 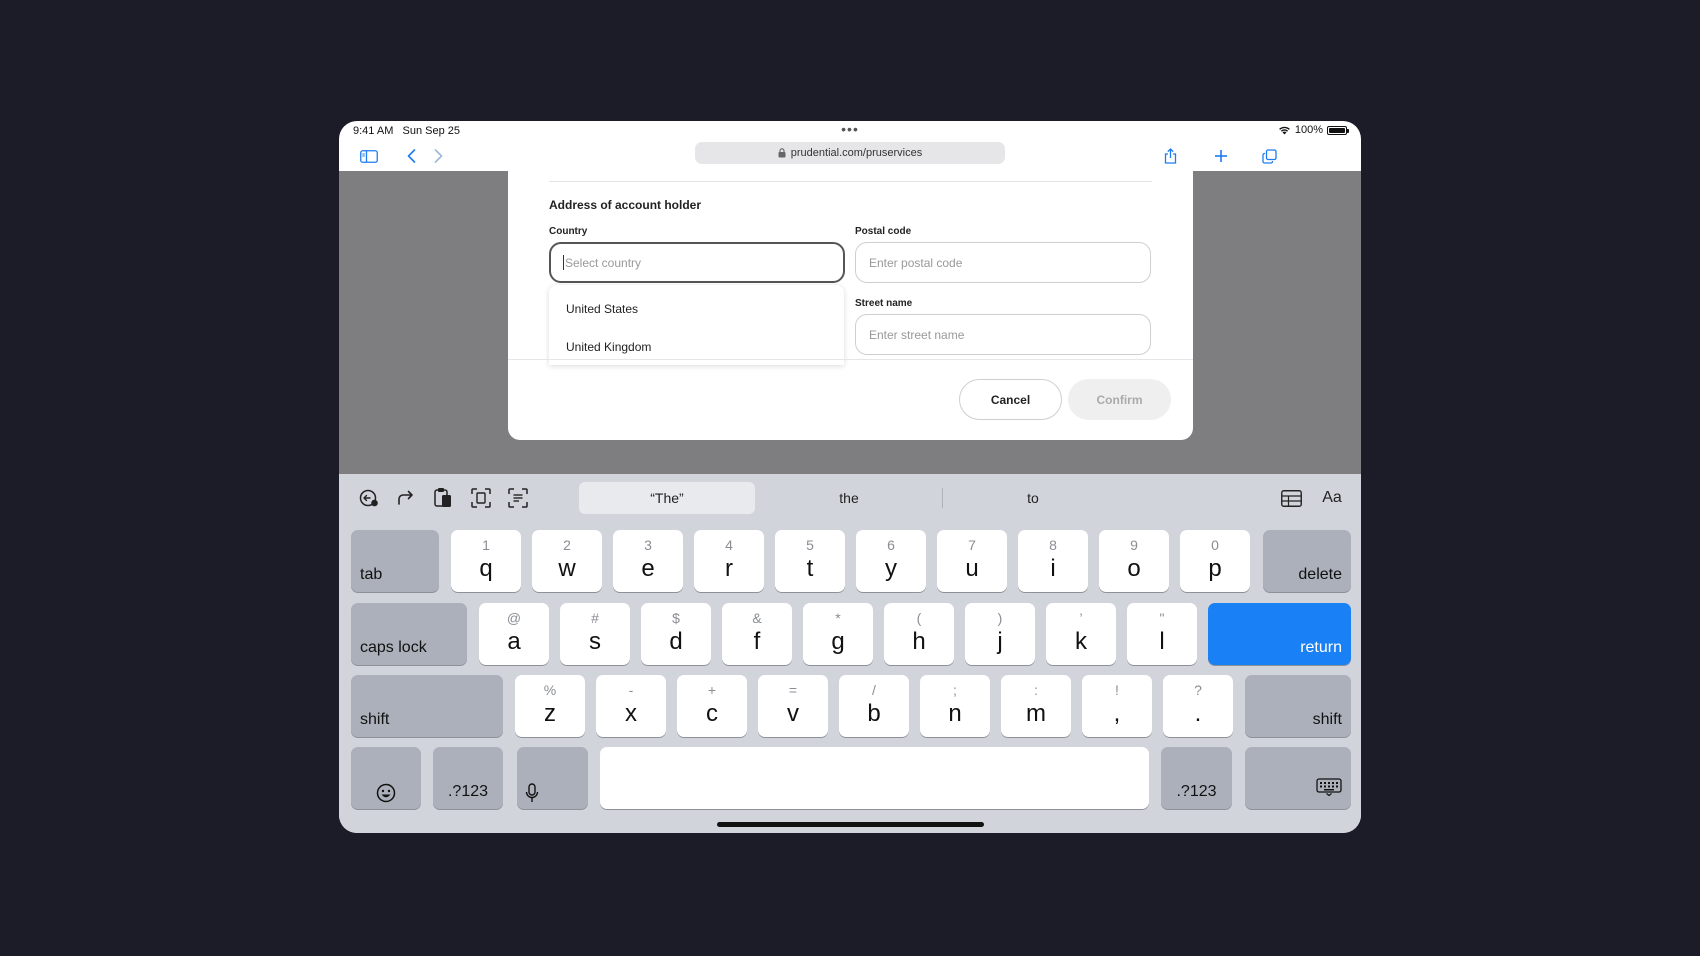 I want to click on key-row1-1: 2w, so click(x=567, y=561).